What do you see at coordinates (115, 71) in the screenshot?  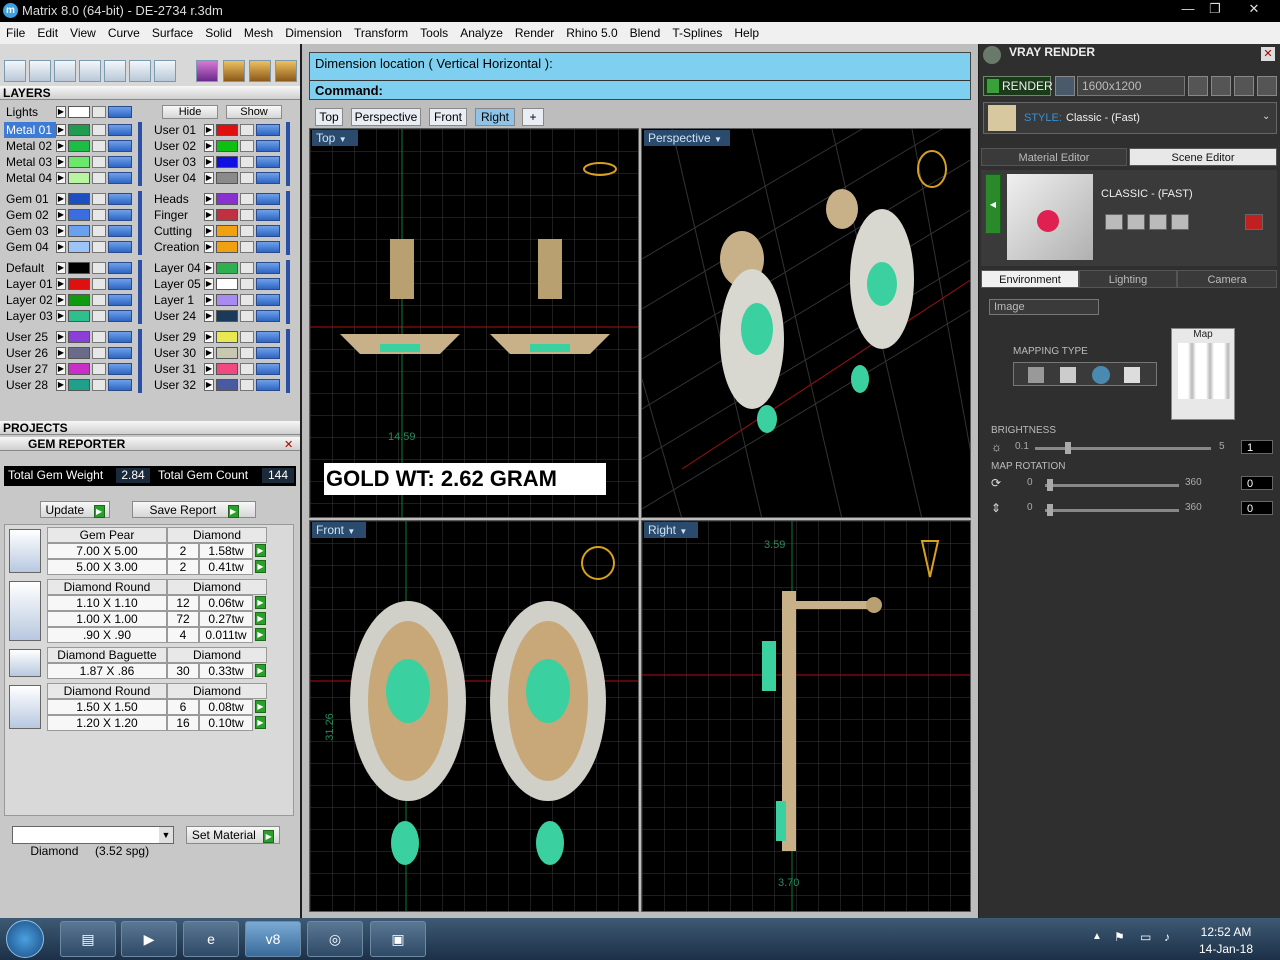 I see `filter-icon` at bounding box center [115, 71].